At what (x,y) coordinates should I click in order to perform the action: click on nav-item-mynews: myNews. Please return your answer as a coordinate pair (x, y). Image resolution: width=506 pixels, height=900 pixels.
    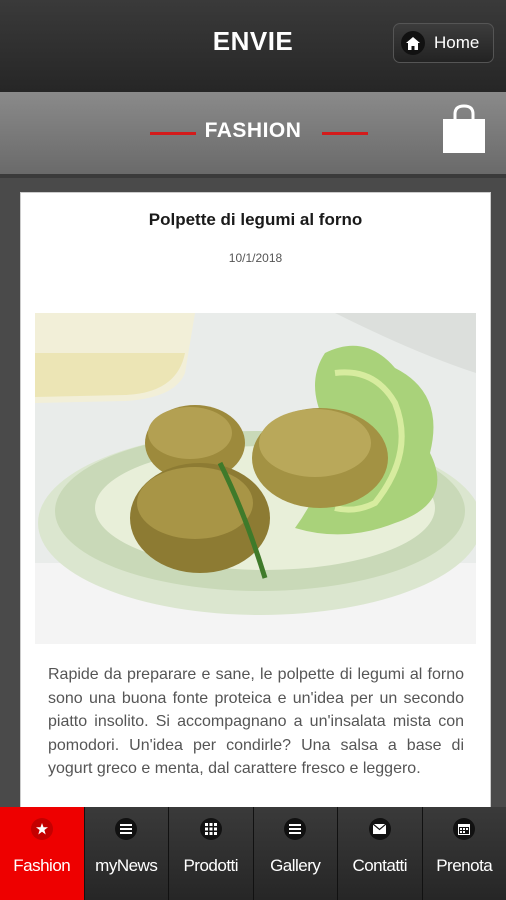
    Looking at the image, I should click on (126, 853).